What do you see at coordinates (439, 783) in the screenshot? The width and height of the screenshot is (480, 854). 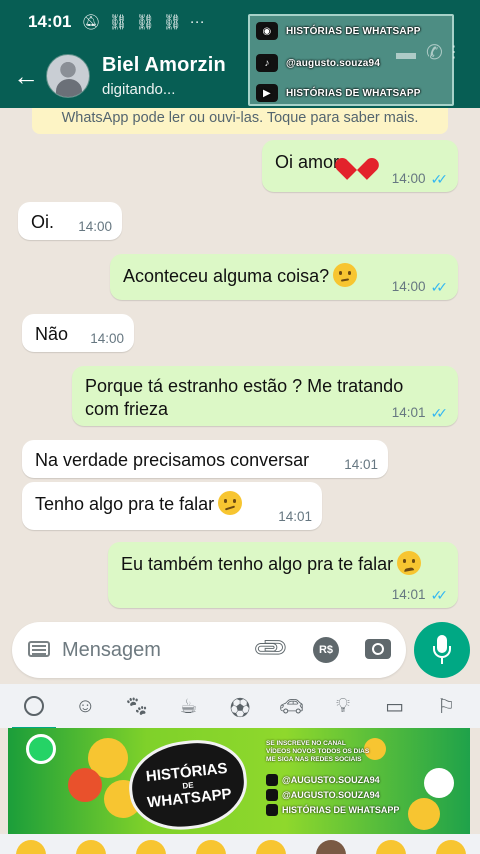 I see `eyes-emoji-icon` at bounding box center [439, 783].